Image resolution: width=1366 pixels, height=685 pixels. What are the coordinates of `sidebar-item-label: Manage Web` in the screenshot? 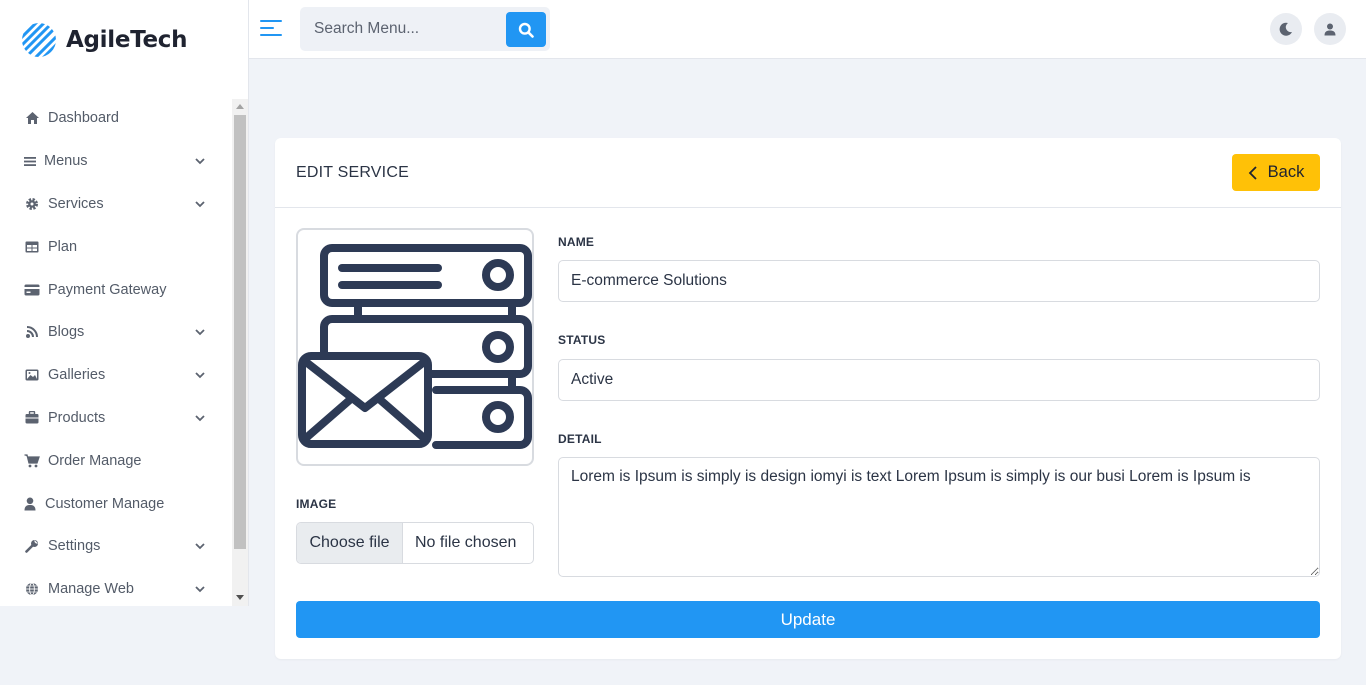 It's located at (91, 589).